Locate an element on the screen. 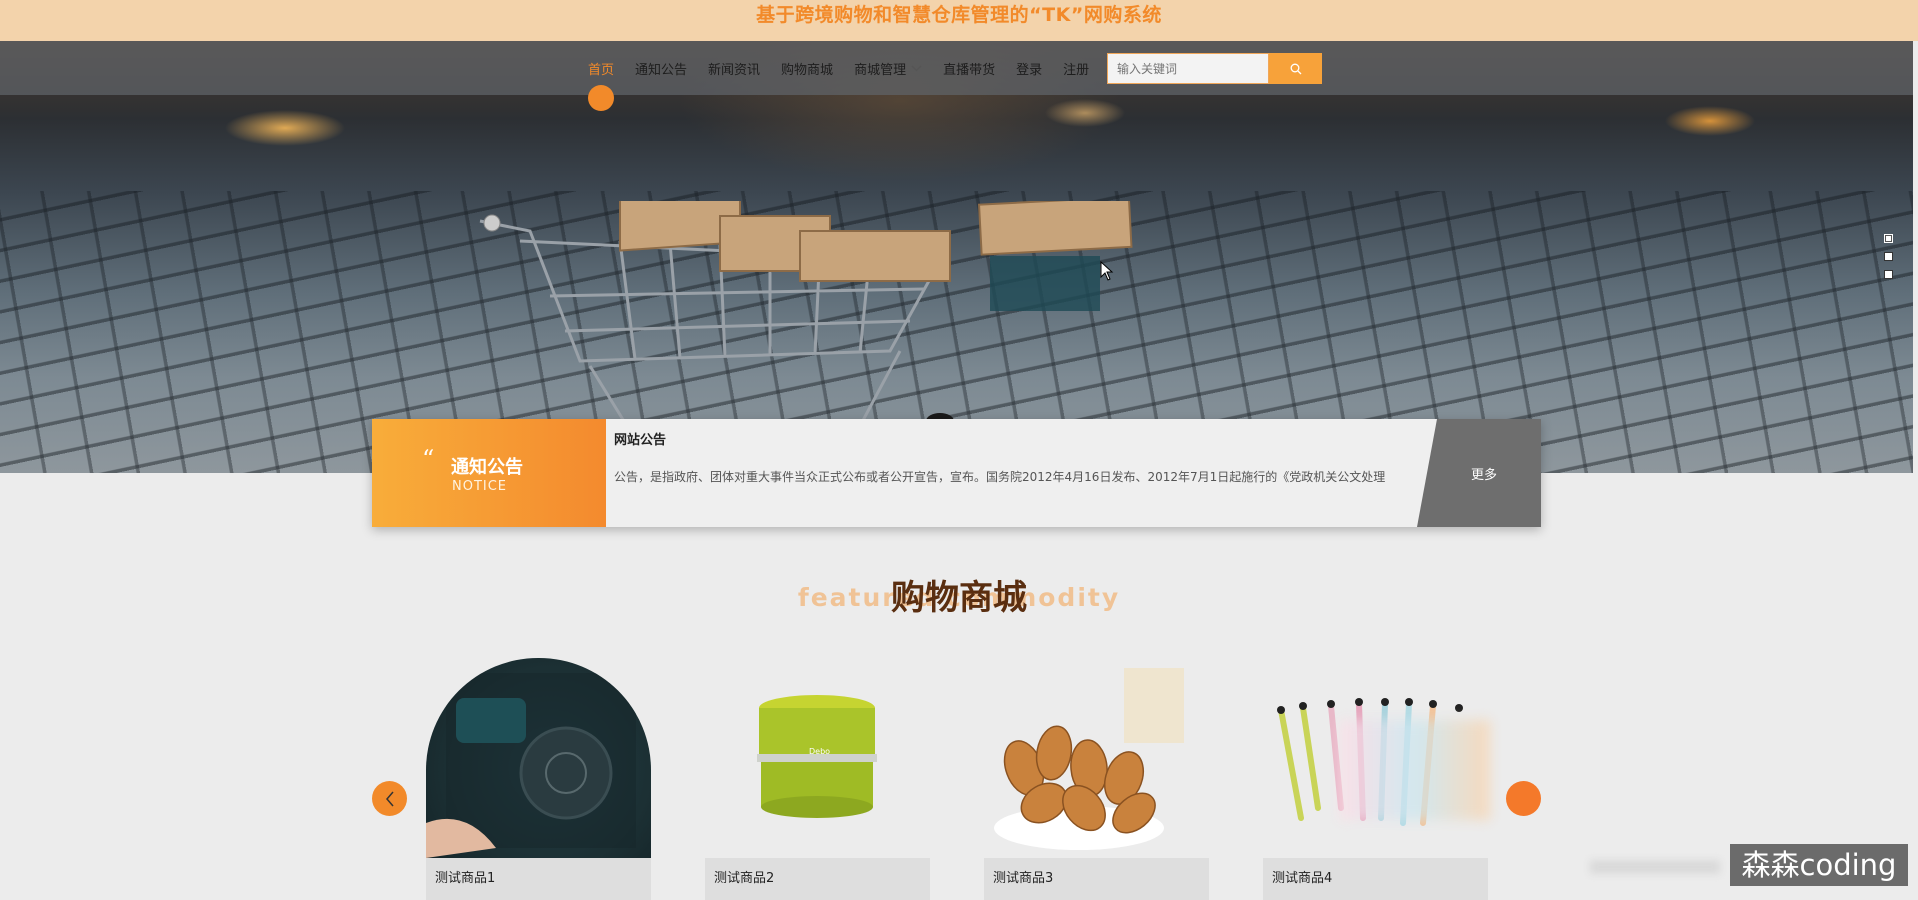 Image resolution: width=1918 pixels, height=900 pixels. notice-label-block: “ 通知公告 NOTICE is located at coordinates (489, 473).